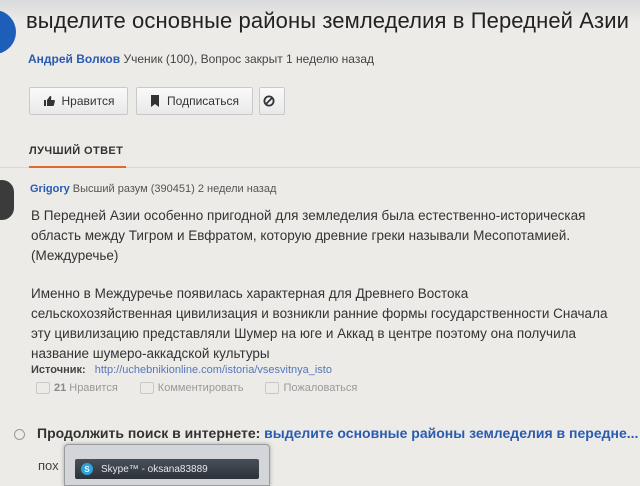  I want to click on skype-taskbar-item: S Skype™ - oksana83889, so click(167, 469).